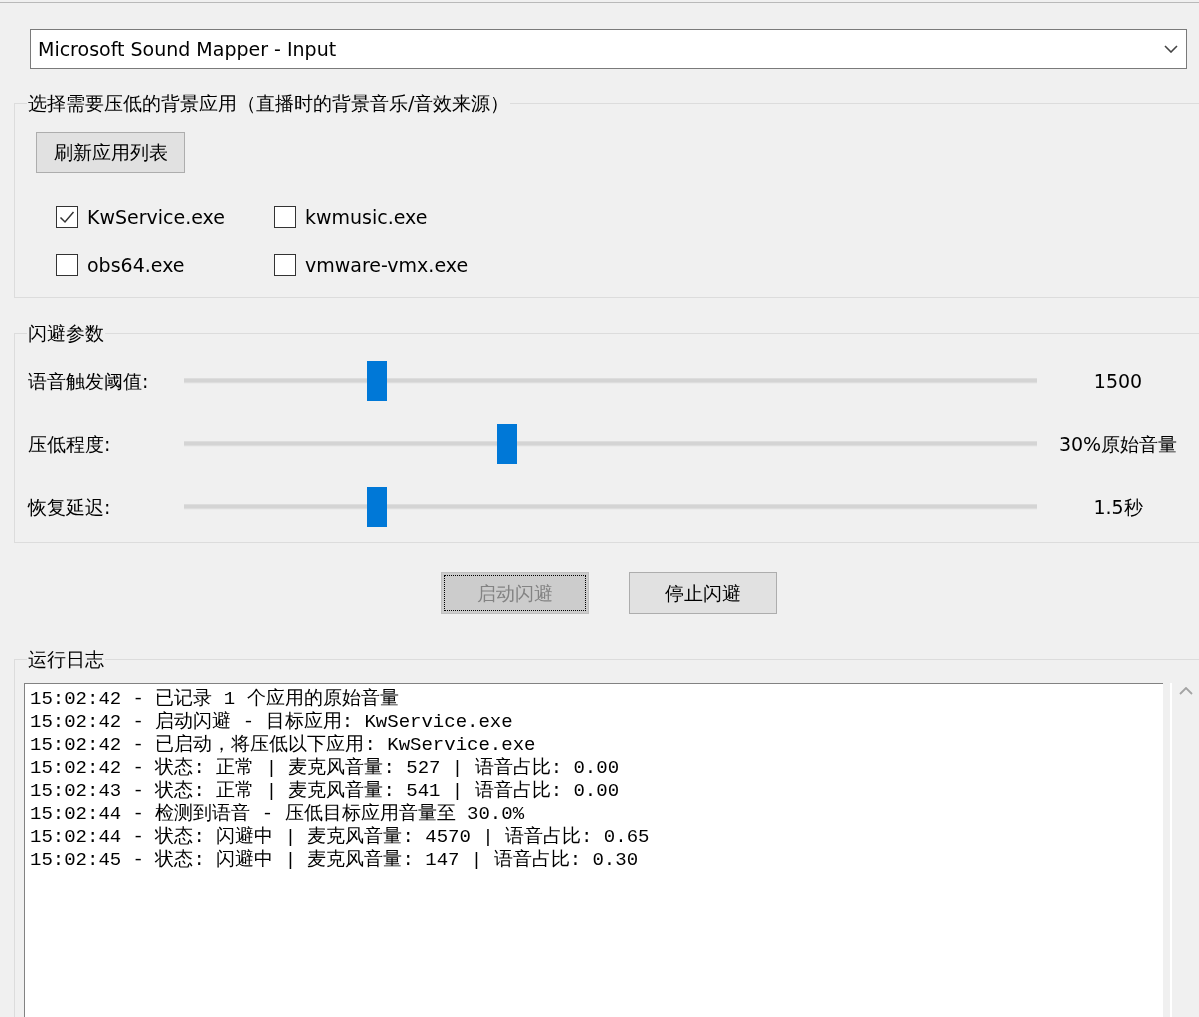 Image resolution: width=1199 pixels, height=1017 pixels. I want to click on log-line: 15:02:44 - 检测到语音 - 压低目标应用音量至 30.0%, so click(278, 814).